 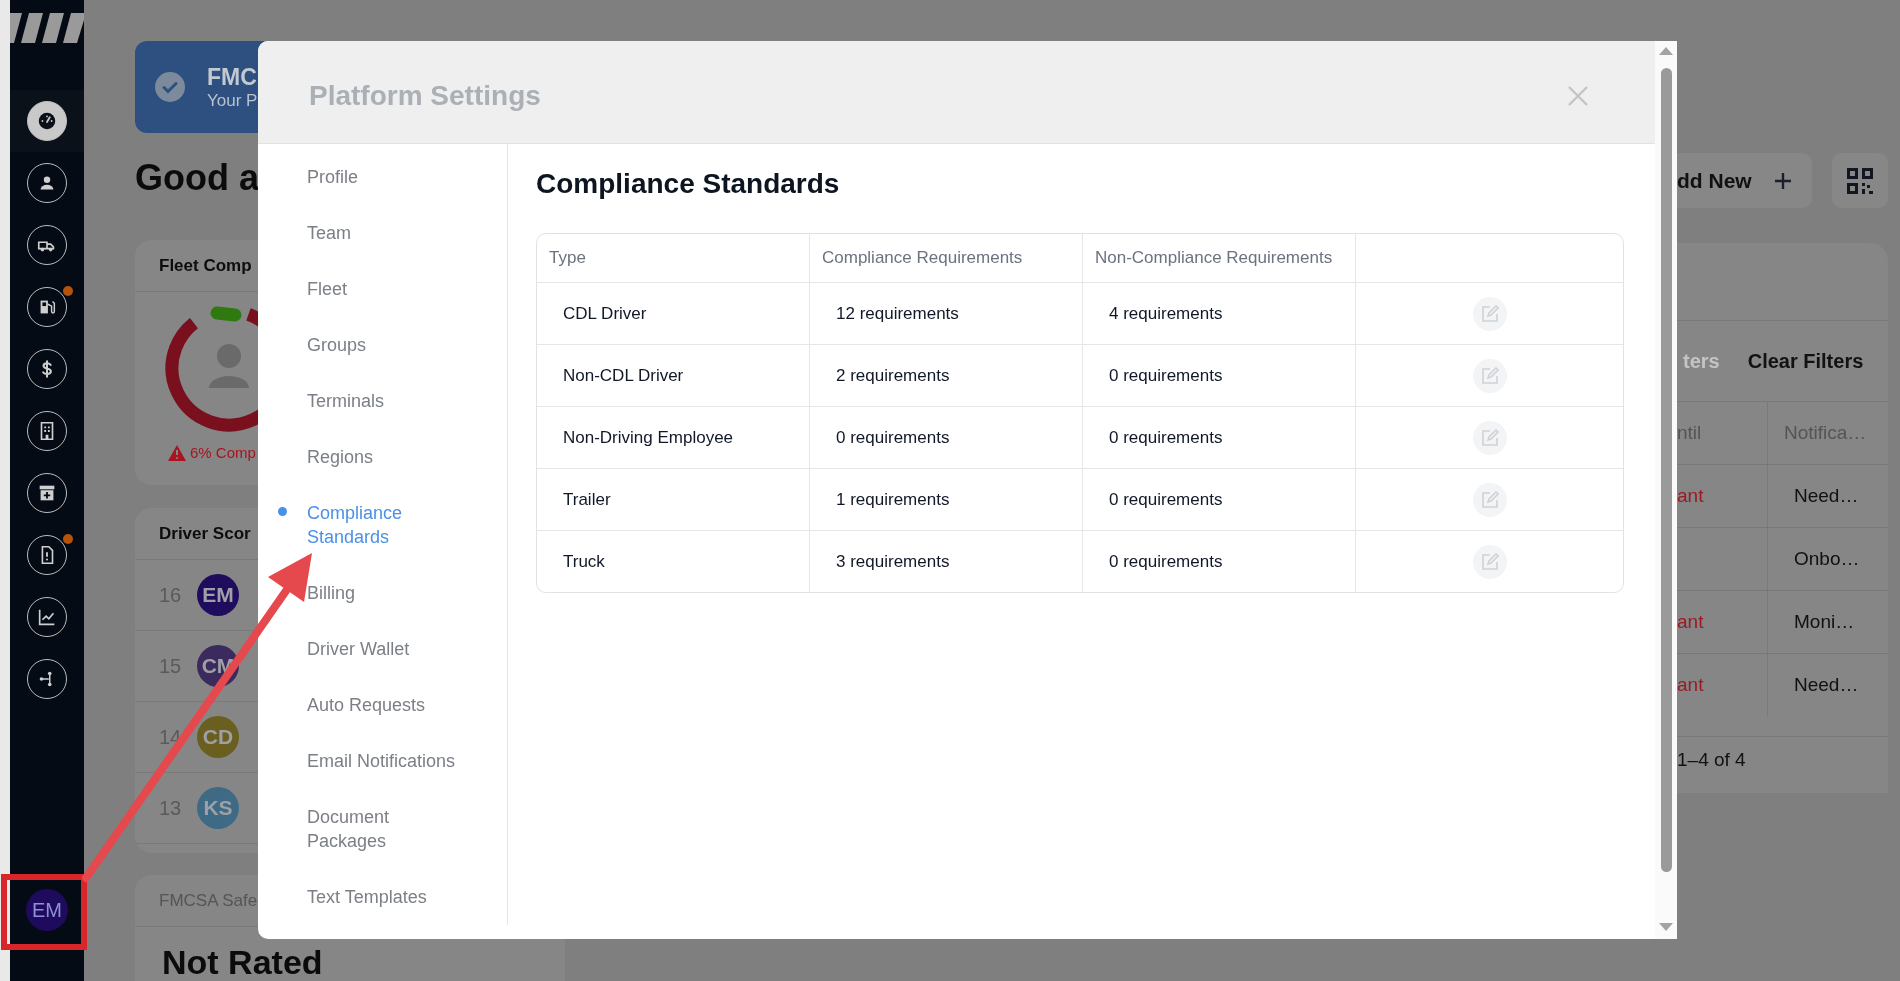 I want to click on close-icon, so click(x=1578, y=96).